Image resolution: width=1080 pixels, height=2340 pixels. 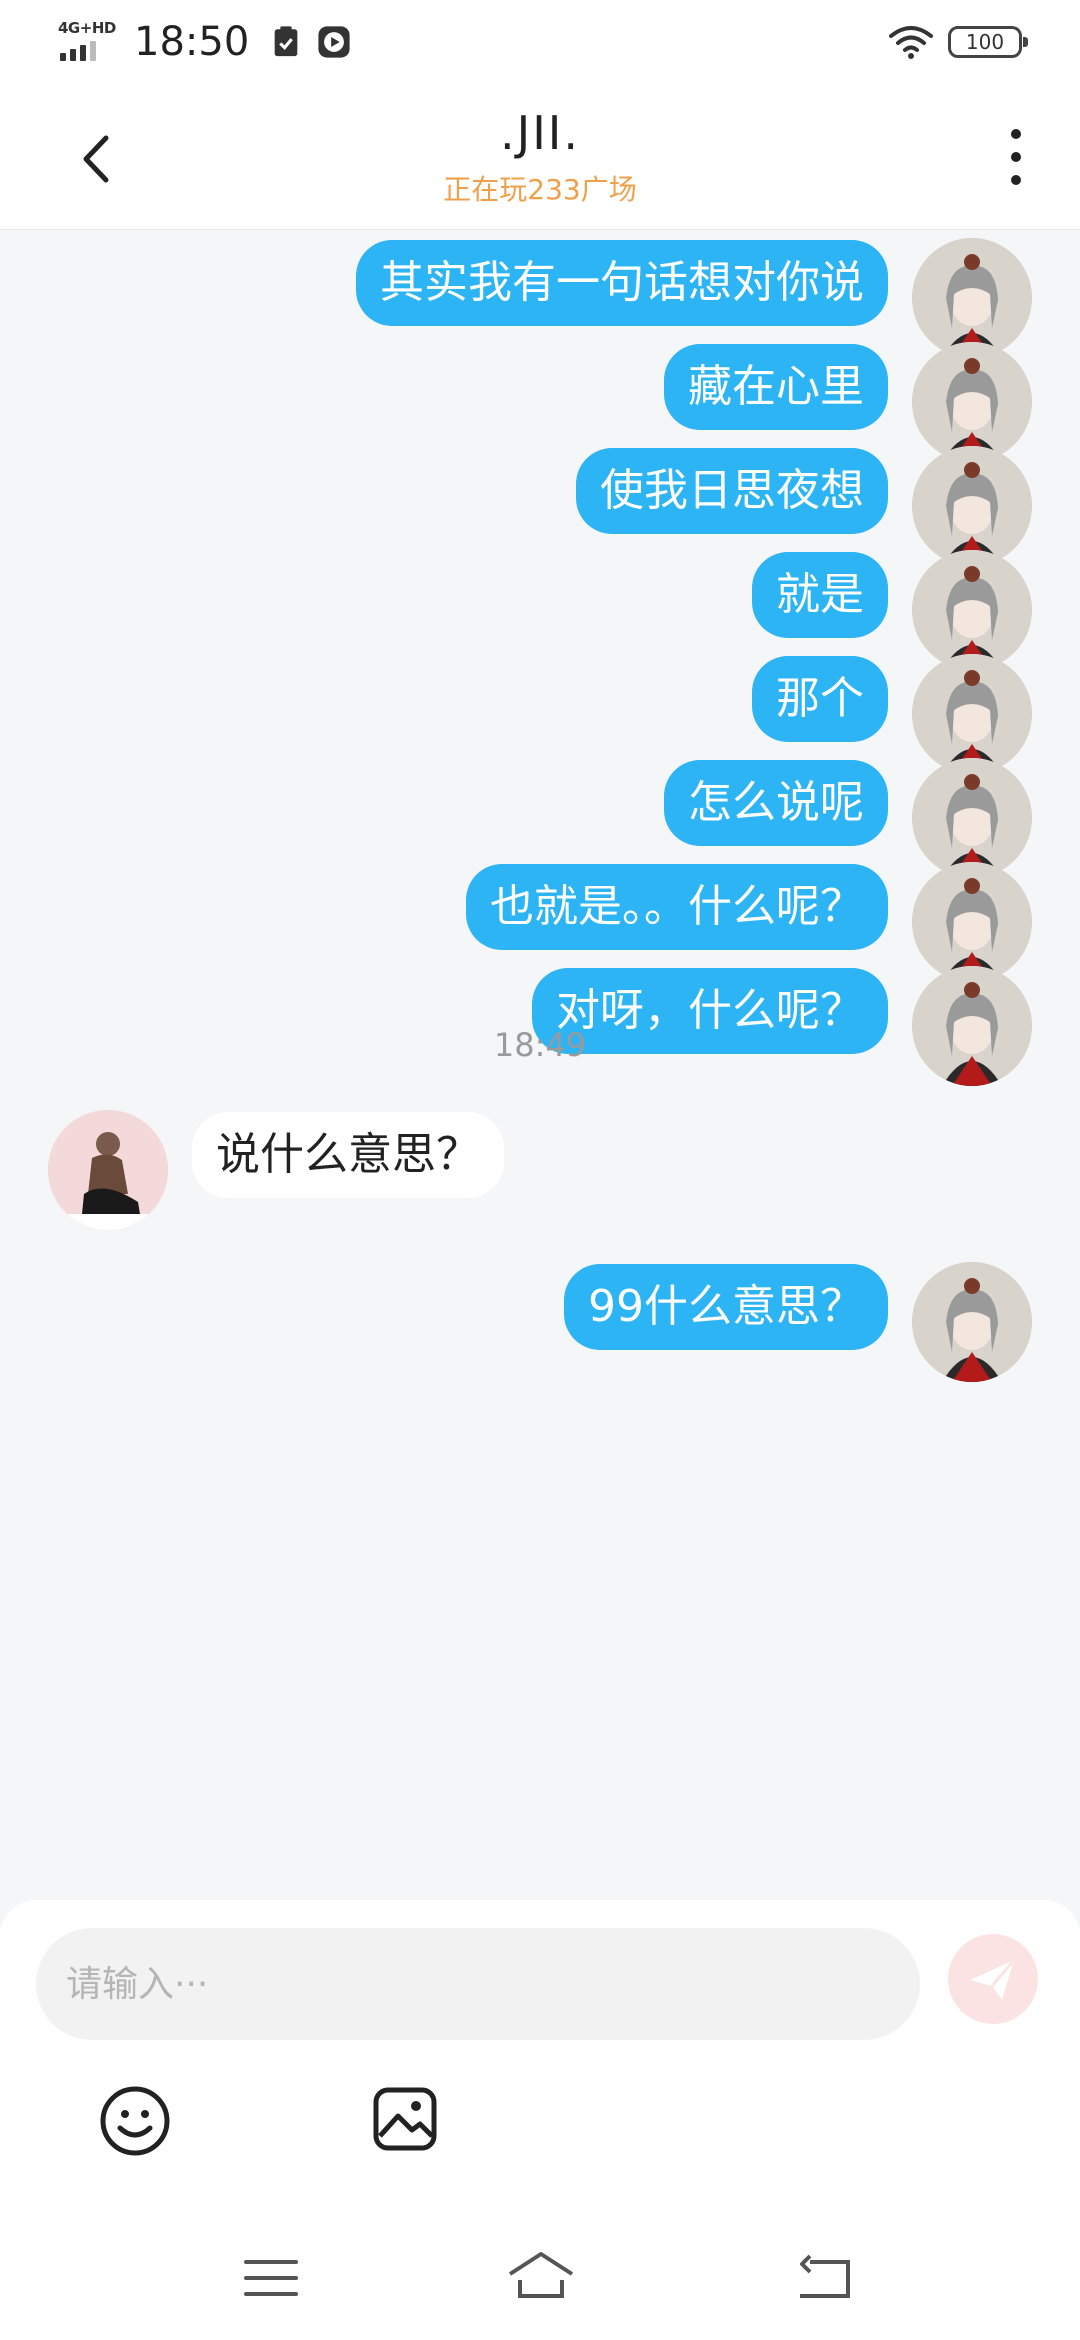 I want to click on more-vertical-icon, so click(x=1016, y=159).